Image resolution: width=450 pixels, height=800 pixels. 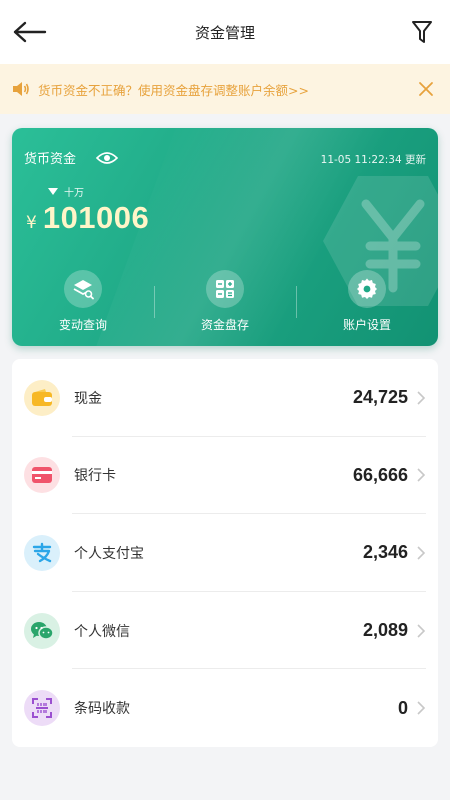 I want to click on triangle-down-icon, so click(x=53, y=191).